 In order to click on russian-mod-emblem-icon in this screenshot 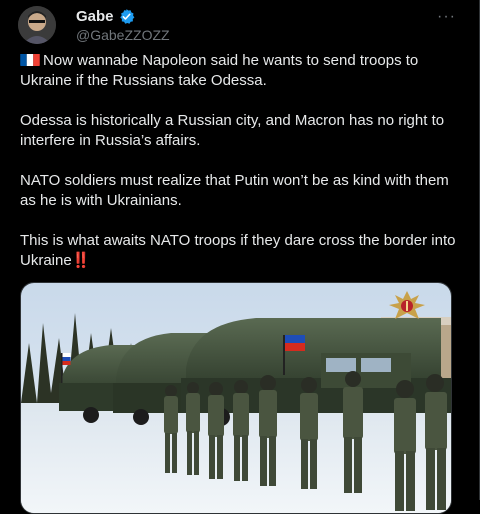, I will do `click(407, 309)`.